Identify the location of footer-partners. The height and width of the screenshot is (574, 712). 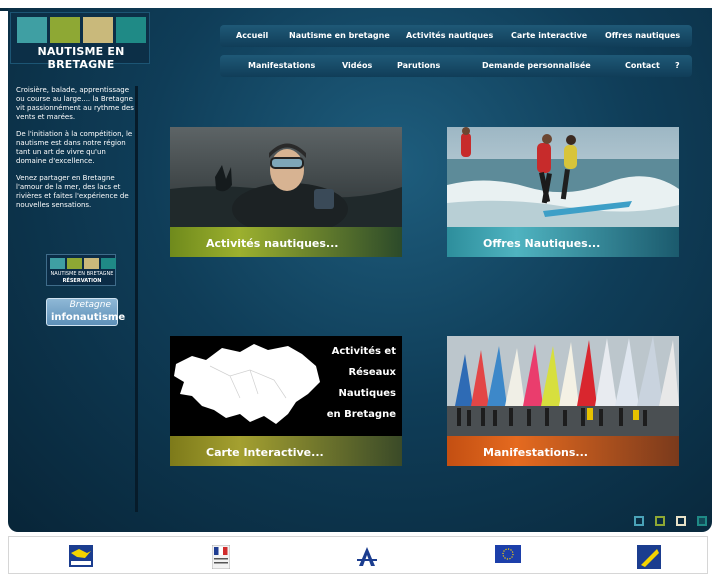
(358, 555).